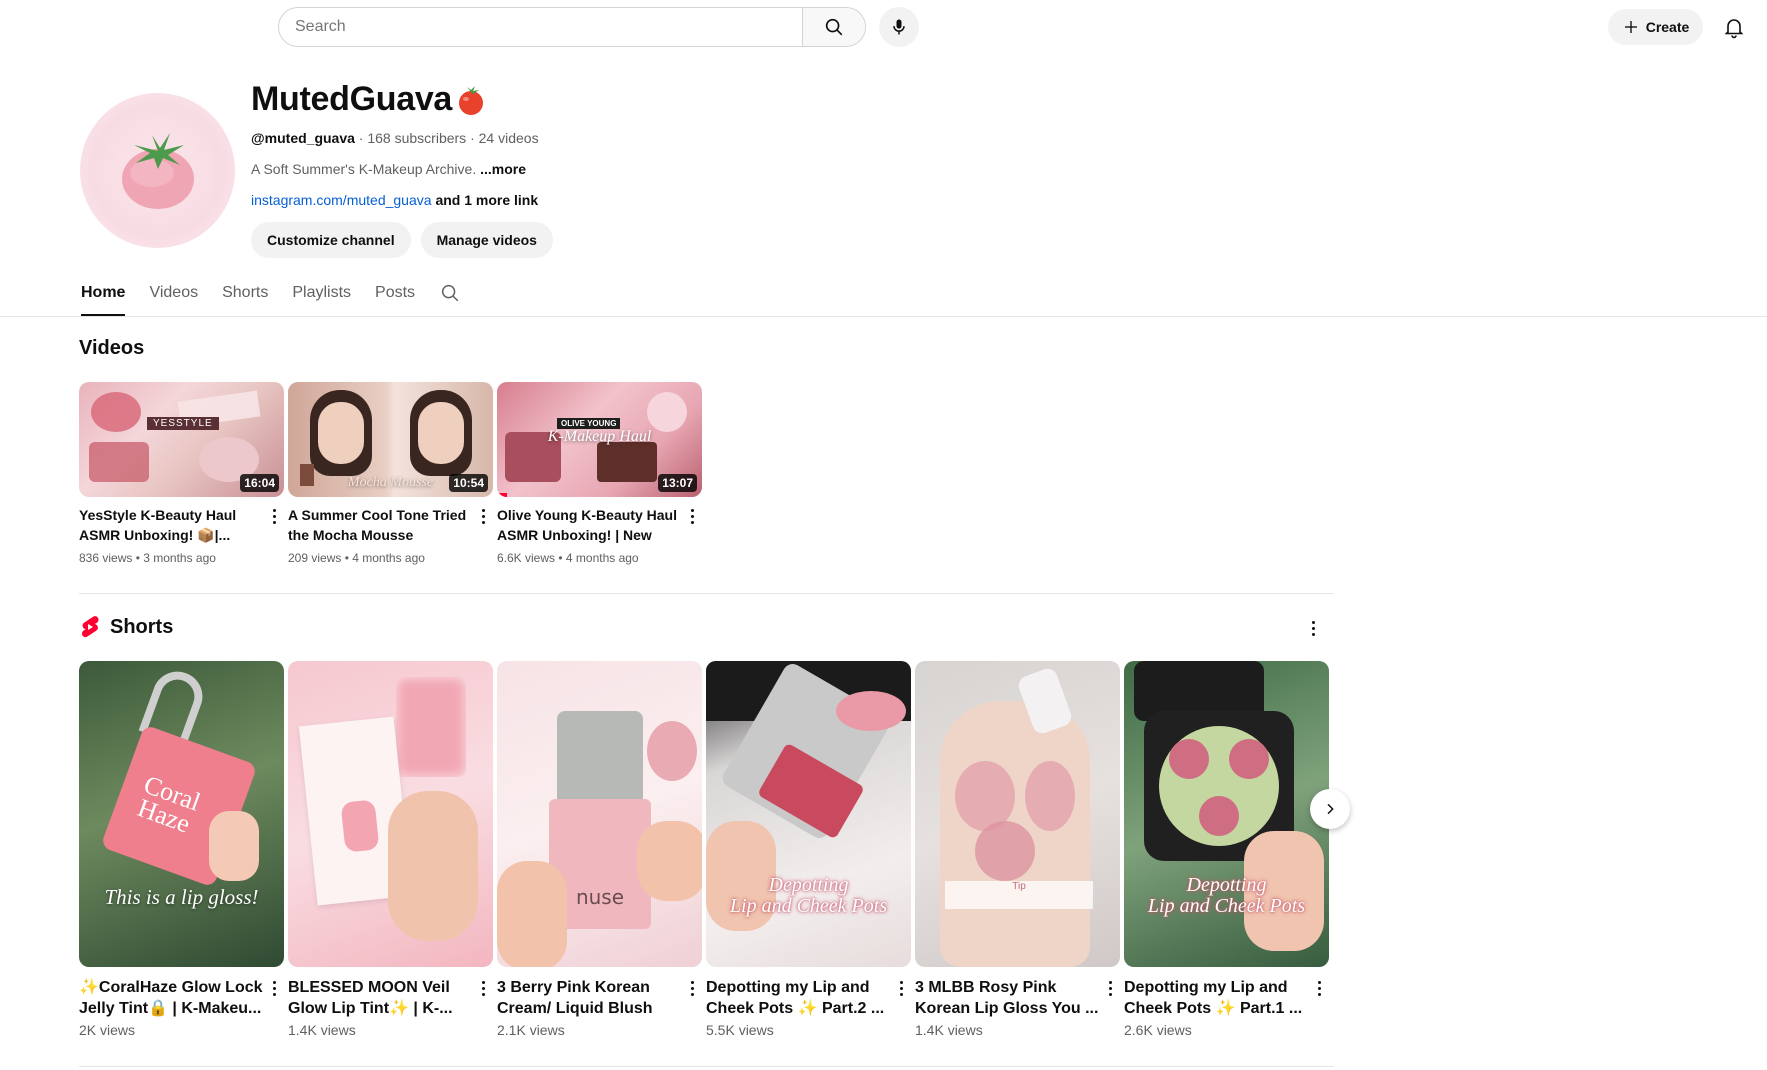  Describe the element at coordinates (540, 27) in the screenshot. I see `search-input` at that location.